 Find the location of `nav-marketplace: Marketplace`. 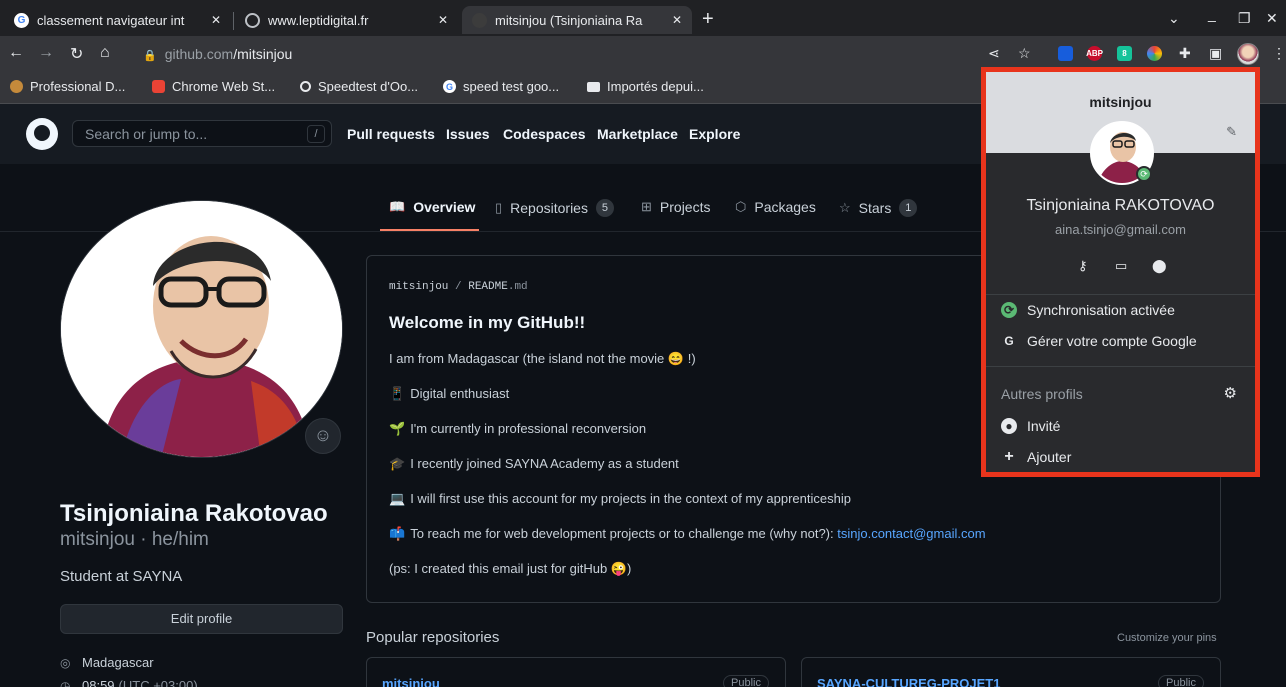

nav-marketplace: Marketplace is located at coordinates (637, 134).